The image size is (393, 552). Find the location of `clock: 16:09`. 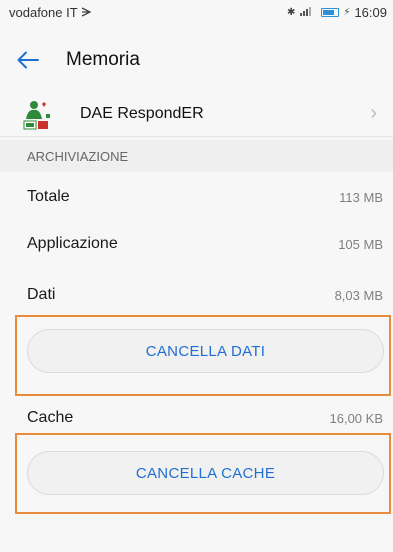

clock: 16:09 is located at coordinates (370, 12).